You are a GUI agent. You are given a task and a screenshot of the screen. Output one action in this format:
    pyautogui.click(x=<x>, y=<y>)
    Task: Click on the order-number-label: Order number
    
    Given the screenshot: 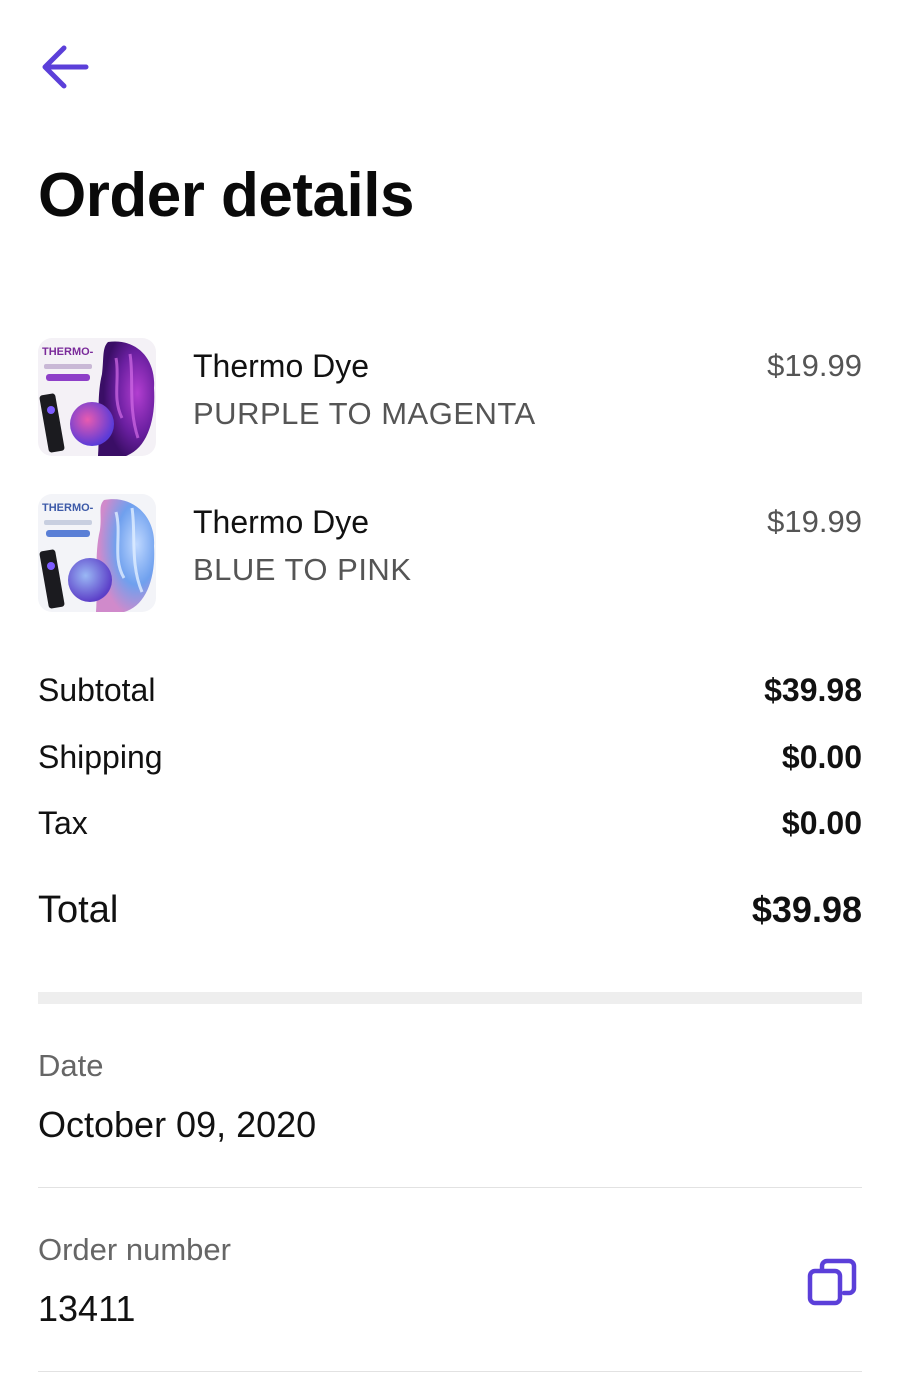 What is the action you would take?
    pyautogui.click(x=134, y=1249)
    